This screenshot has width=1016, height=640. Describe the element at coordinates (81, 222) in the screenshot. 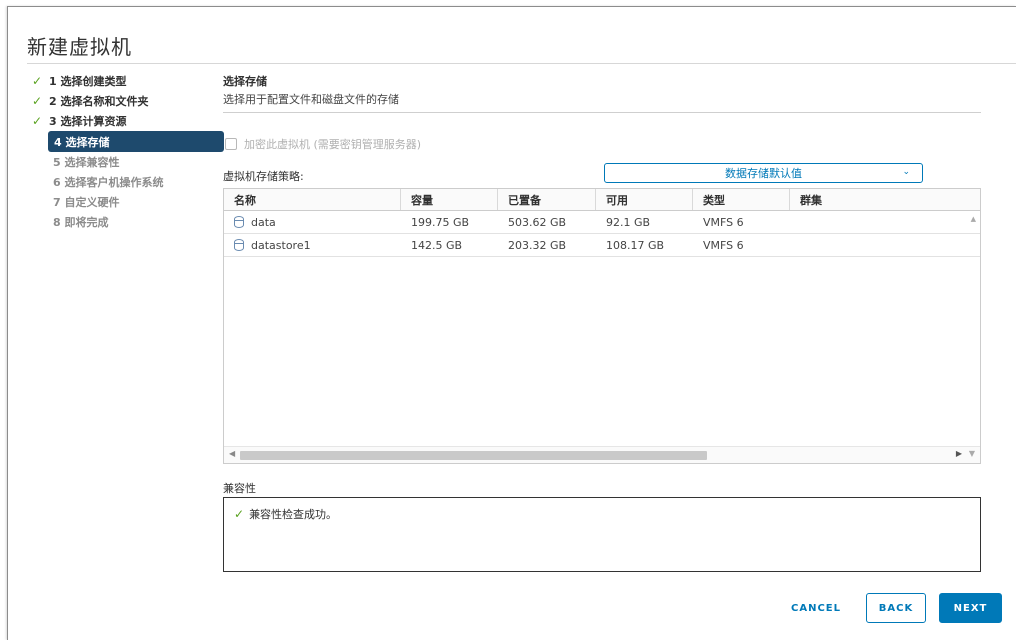

I see `step-label: 8 即将完成` at that location.